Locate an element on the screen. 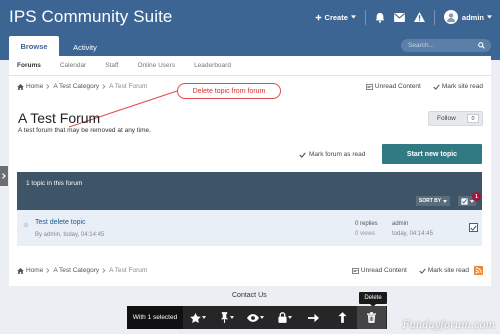 The width and height of the screenshot is (500, 334). feature-button is located at coordinates (197, 317).